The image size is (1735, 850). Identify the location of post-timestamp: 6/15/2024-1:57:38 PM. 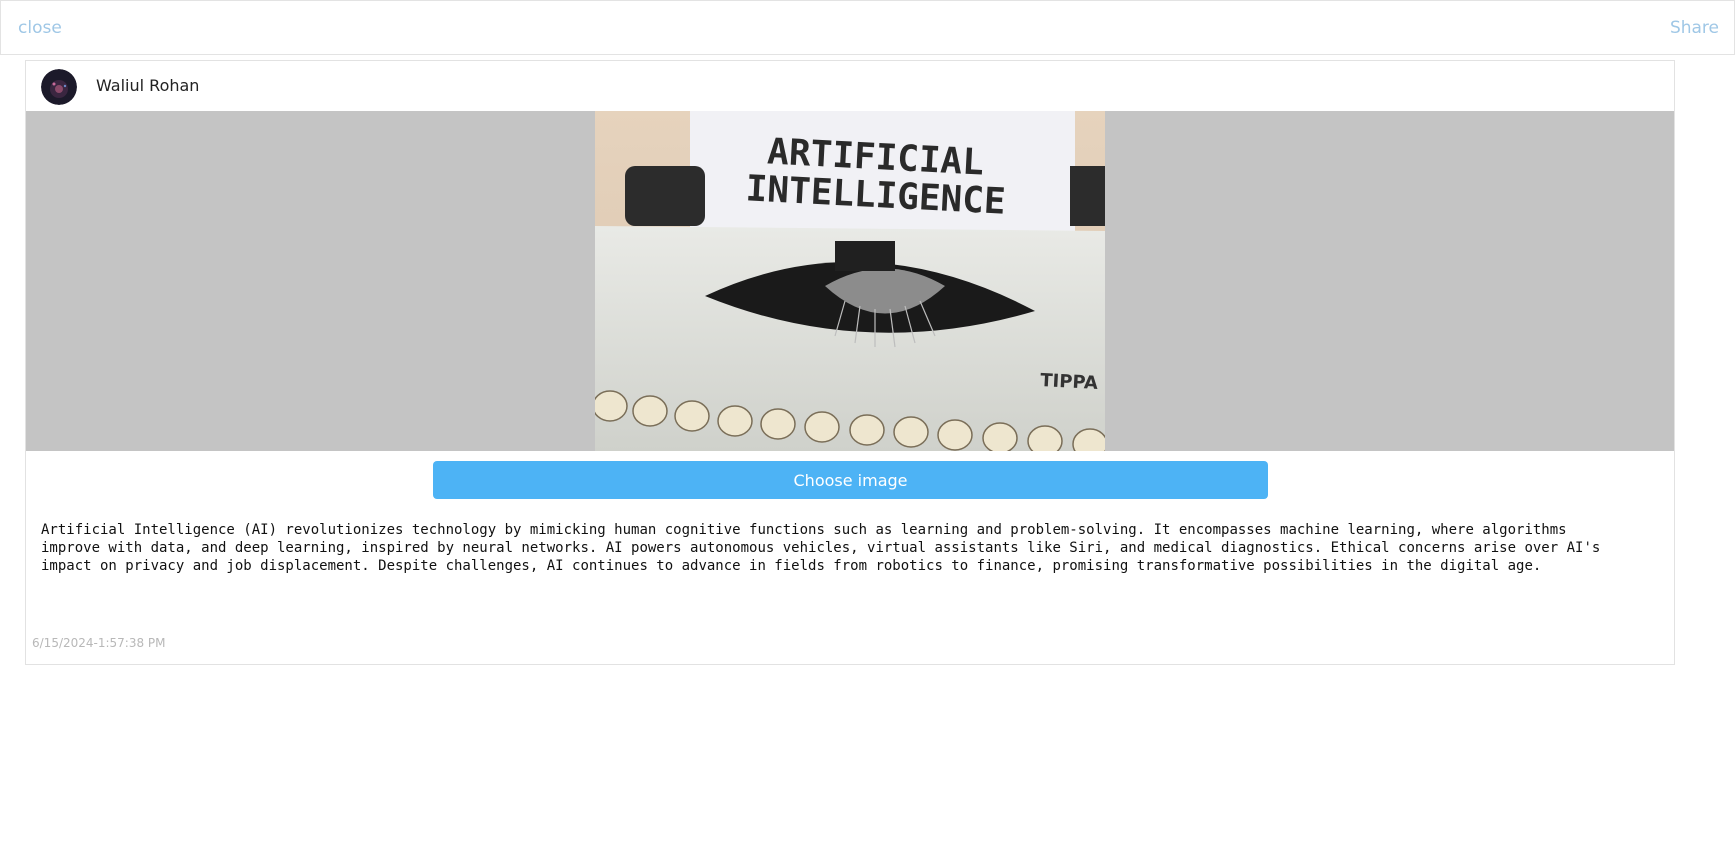
(99, 643).